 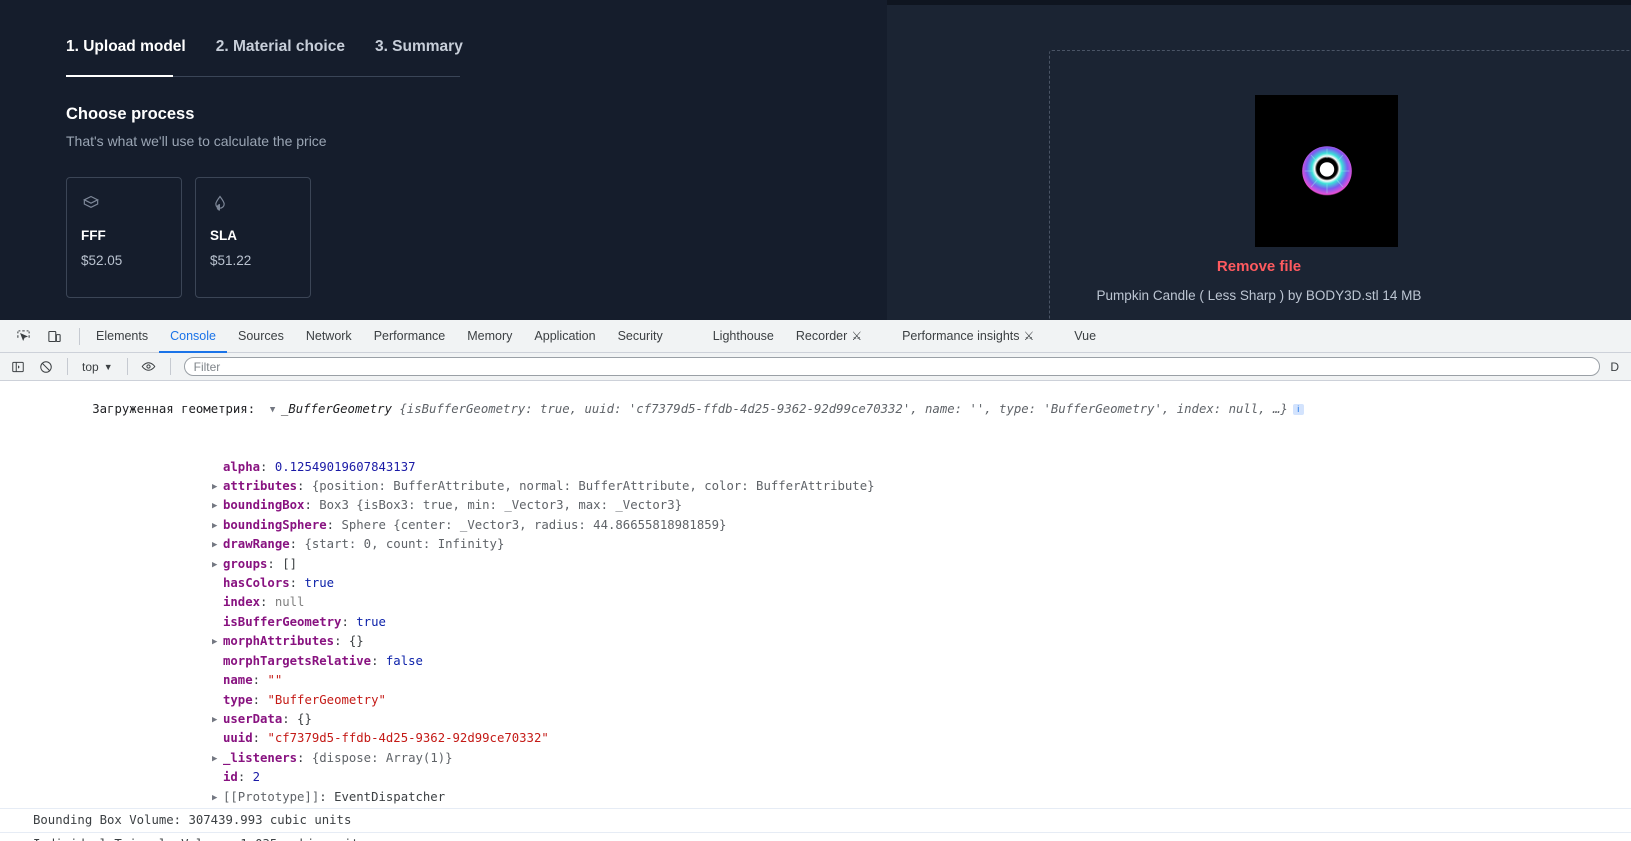 What do you see at coordinates (37, 336) in the screenshot?
I see `devtools-toolbar-icons` at bounding box center [37, 336].